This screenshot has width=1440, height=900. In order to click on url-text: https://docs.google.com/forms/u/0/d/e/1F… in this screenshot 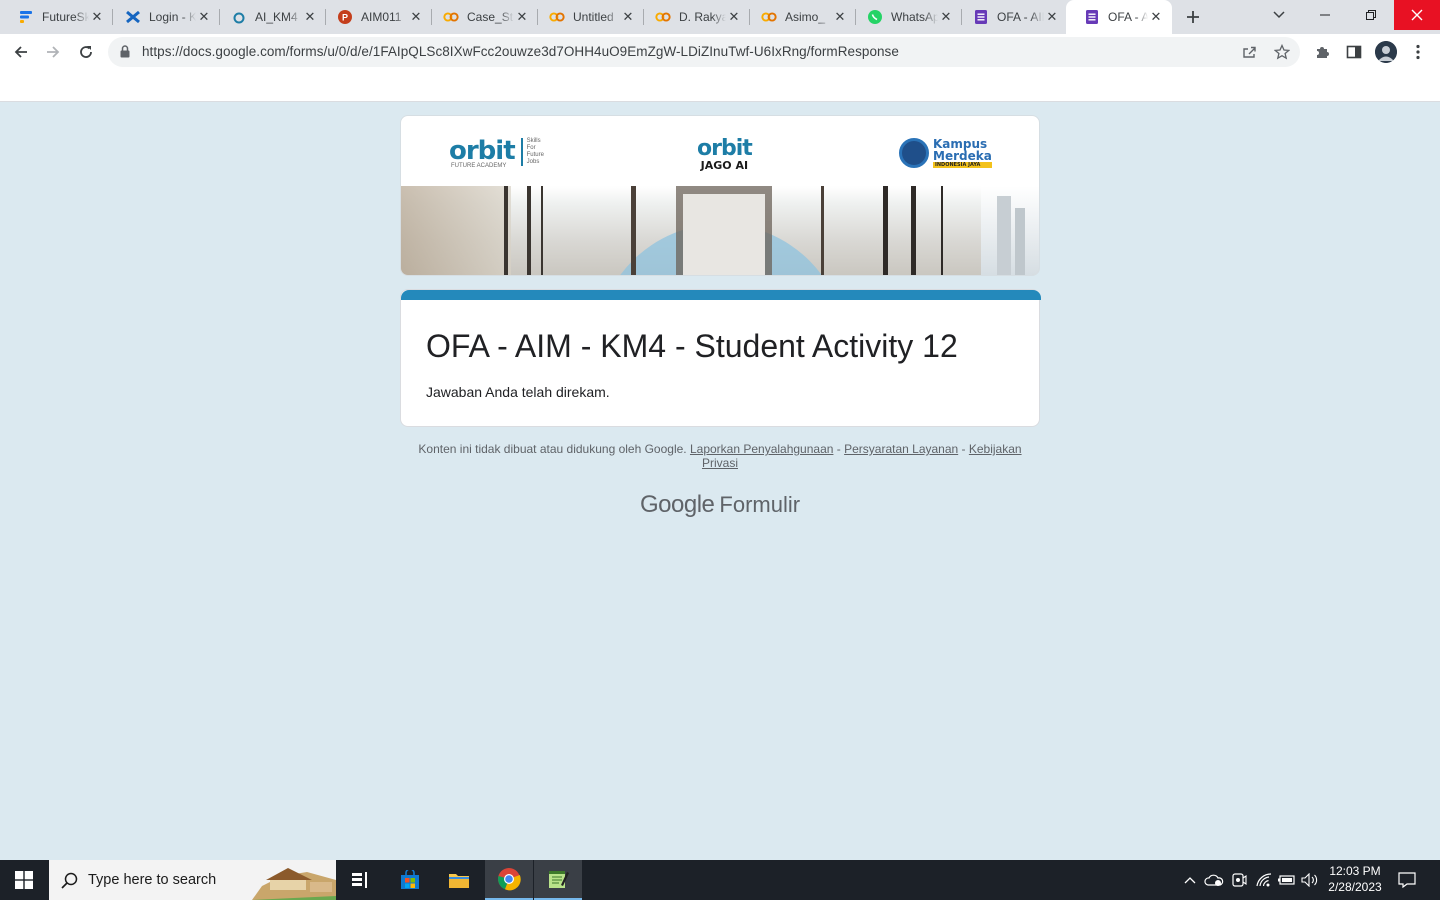, I will do `click(520, 51)`.